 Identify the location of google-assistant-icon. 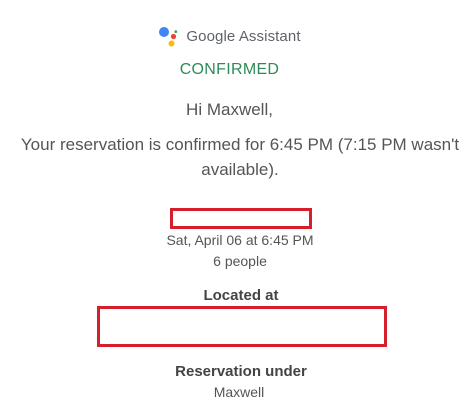
(168, 37).